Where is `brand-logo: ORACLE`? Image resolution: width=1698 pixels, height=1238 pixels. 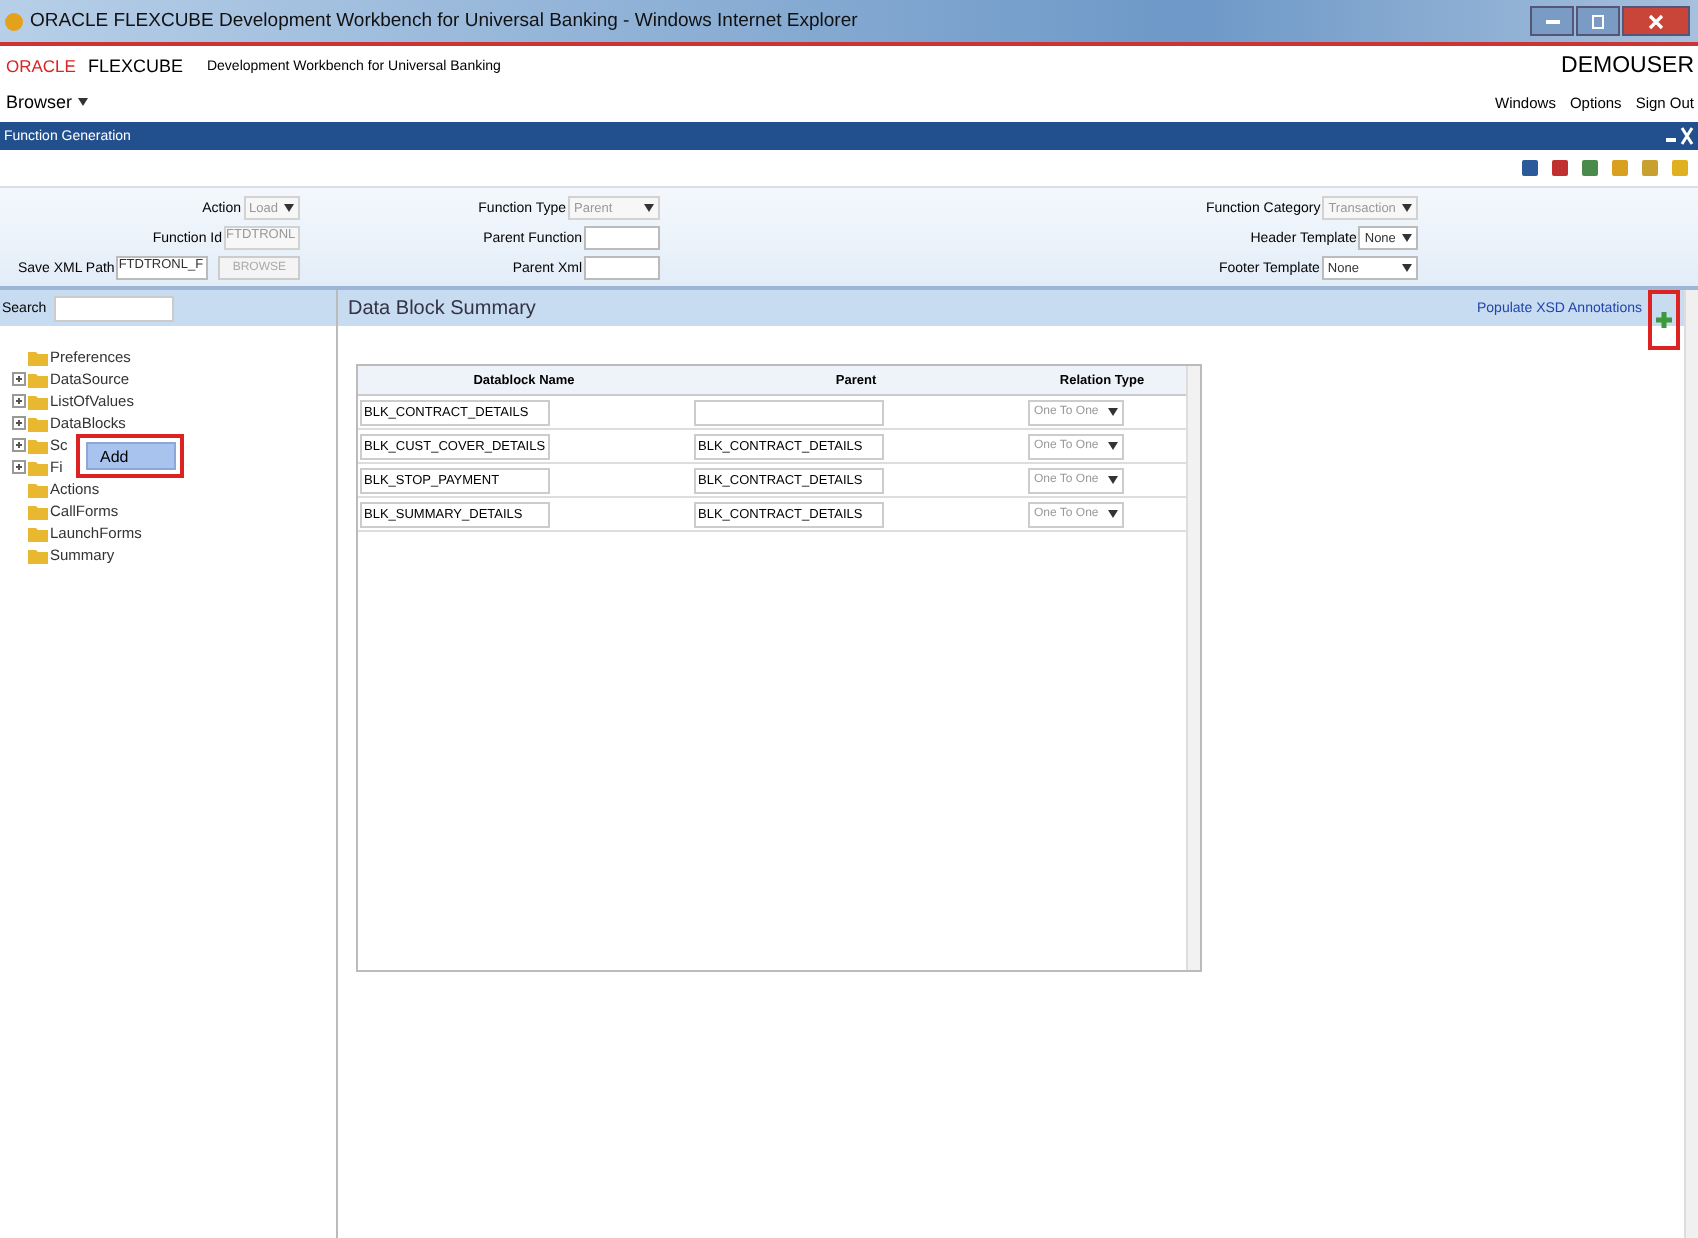
brand-logo: ORACLE is located at coordinates (41, 66).